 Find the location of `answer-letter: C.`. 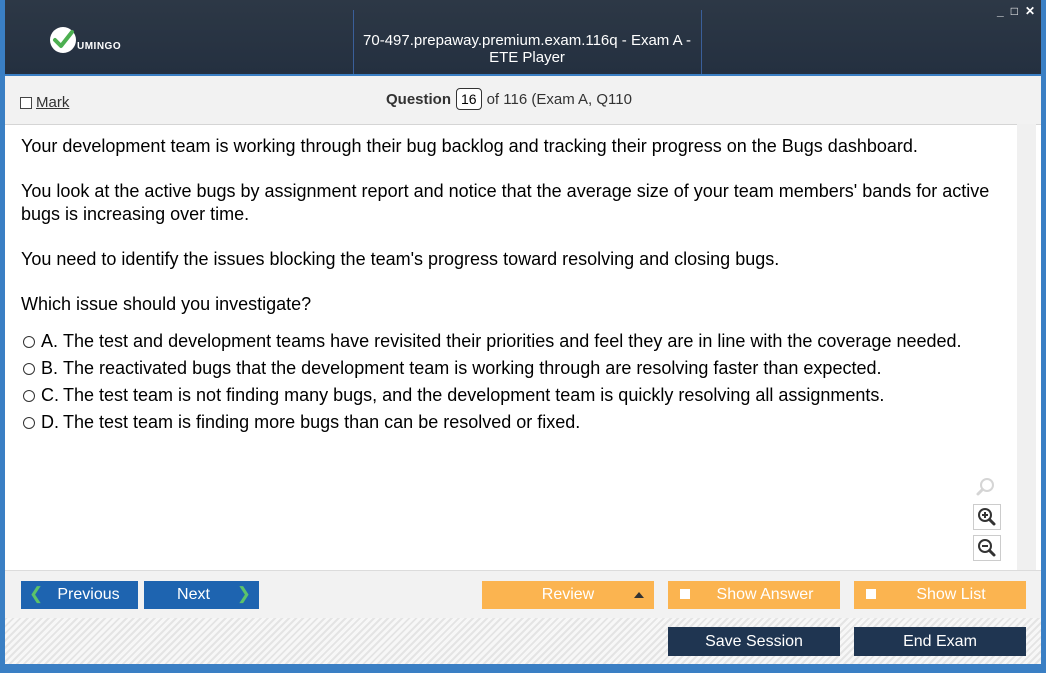

answer-letter: C. is located at coordinates (50, 395).